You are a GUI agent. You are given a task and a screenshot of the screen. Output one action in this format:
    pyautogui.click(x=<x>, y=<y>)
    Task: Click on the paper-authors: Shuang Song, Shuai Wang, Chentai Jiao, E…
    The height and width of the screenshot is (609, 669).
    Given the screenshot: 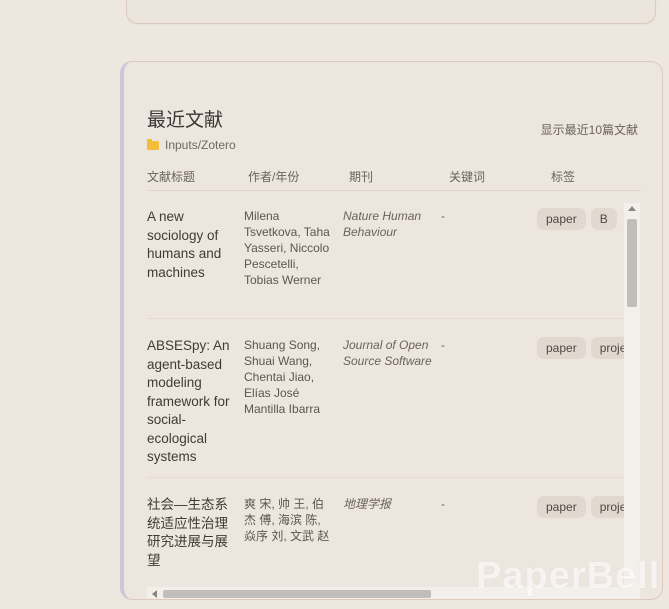 What is the action you would take?
    pyautogui.click(x=282, y=377)
    